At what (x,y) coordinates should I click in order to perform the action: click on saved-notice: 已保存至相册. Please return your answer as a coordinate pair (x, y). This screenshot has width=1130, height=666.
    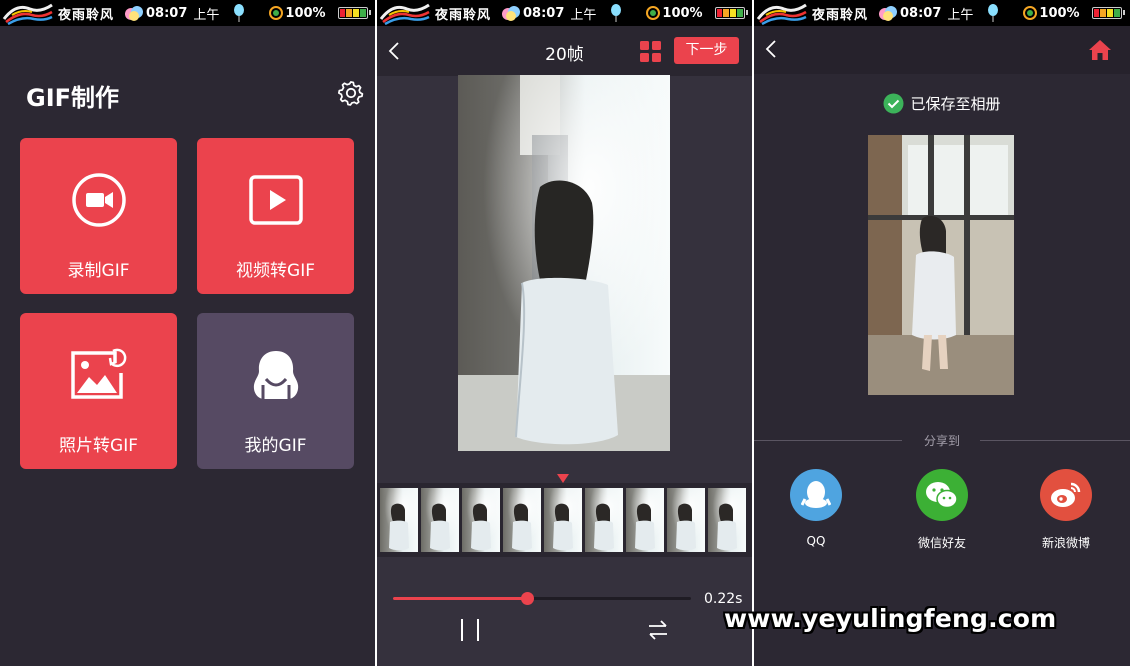
    Looking at the image, I should click on (942, 103).